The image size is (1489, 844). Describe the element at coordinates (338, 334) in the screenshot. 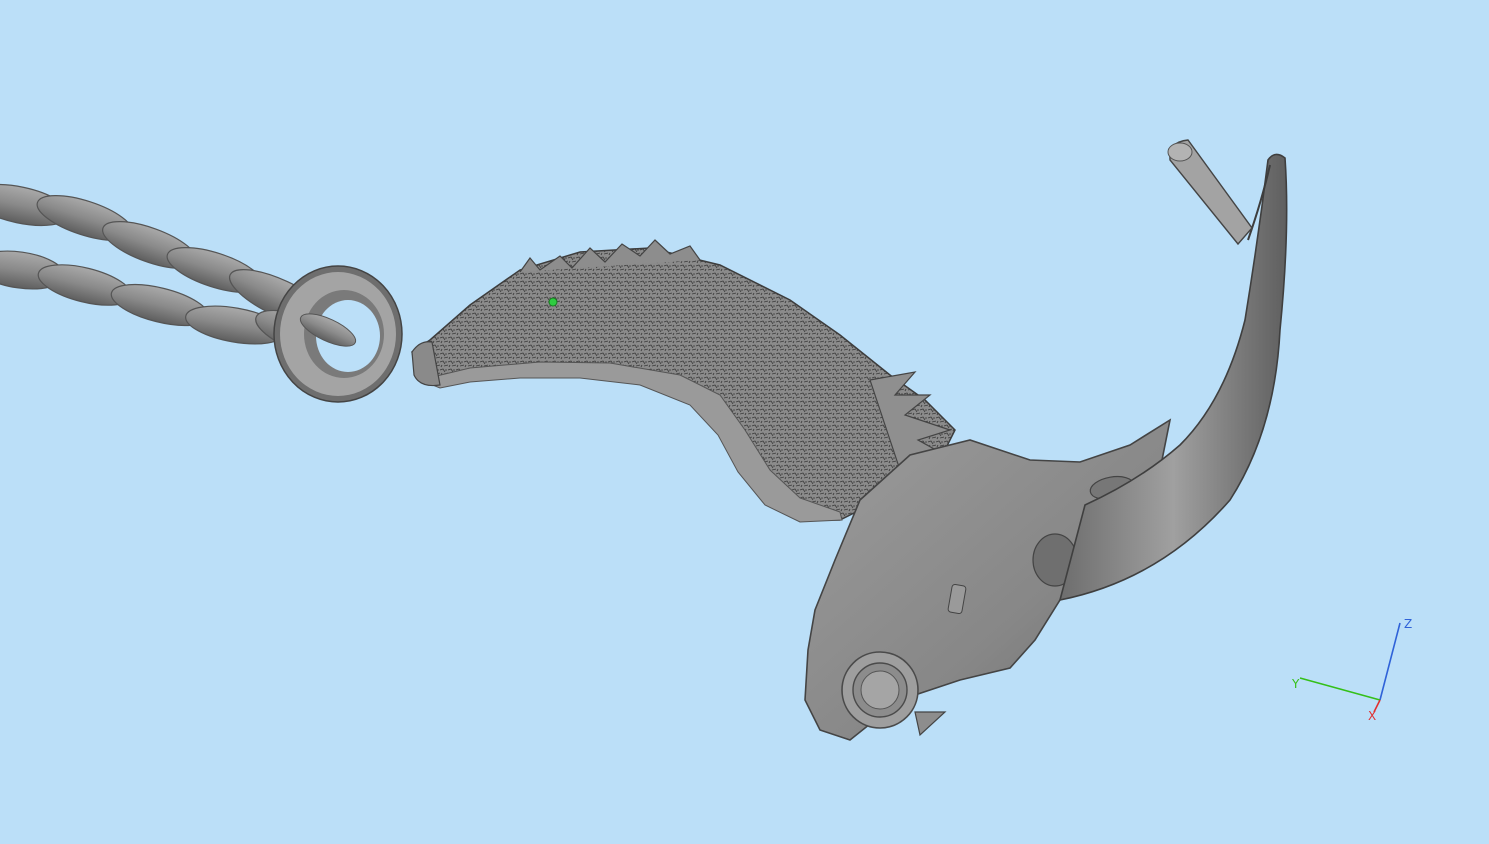

I see `jump-ring` at that location.